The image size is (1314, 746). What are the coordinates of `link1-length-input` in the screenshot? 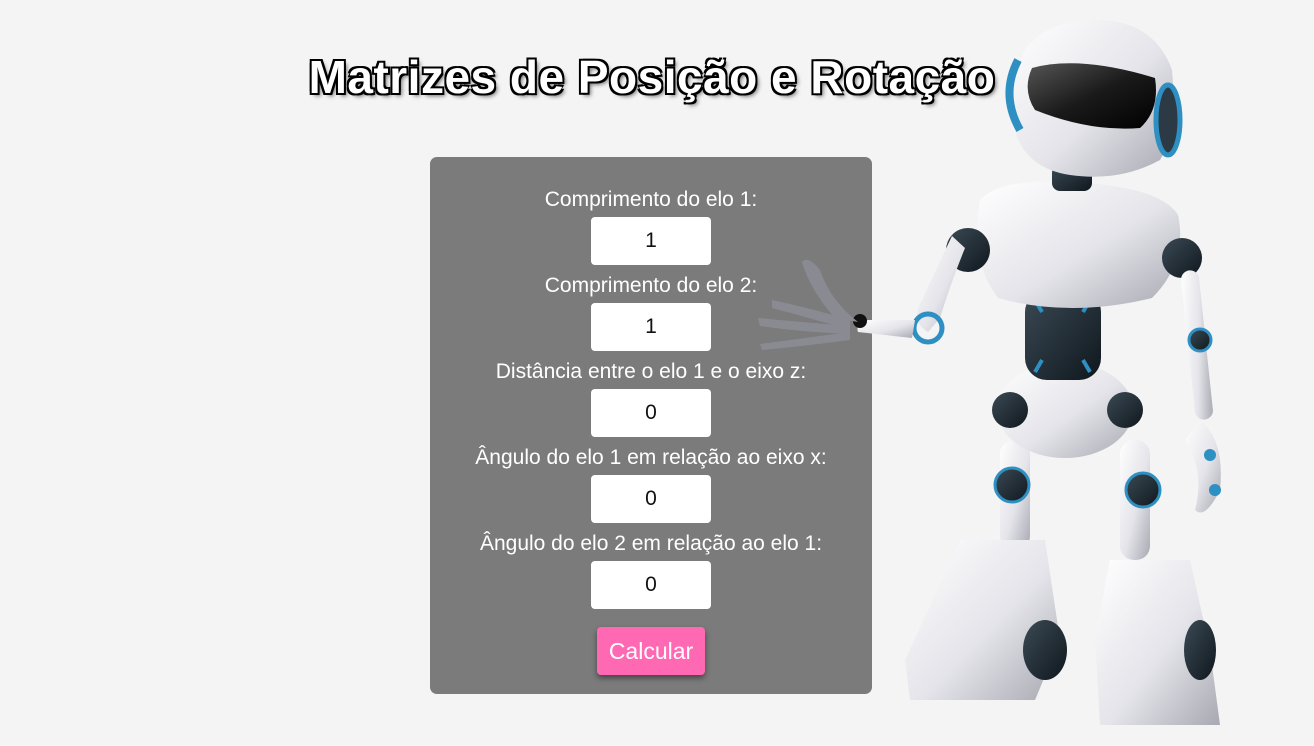 It's located at (651, 241).